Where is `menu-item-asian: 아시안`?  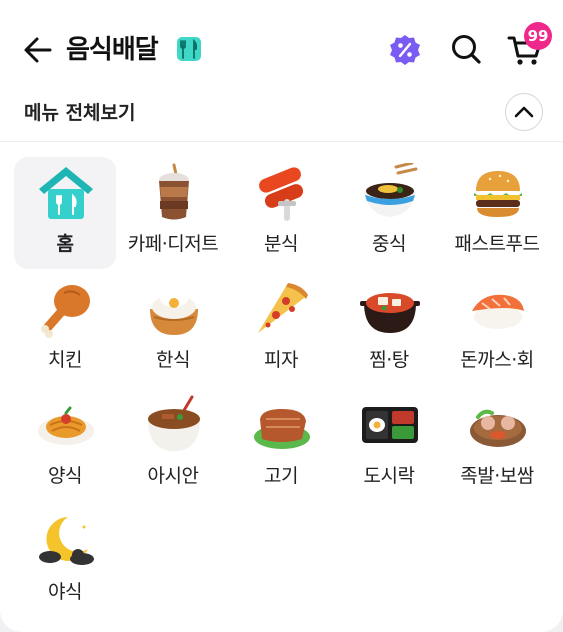 menu-item-asian: 아시안 is located at coordinates (173, 445).